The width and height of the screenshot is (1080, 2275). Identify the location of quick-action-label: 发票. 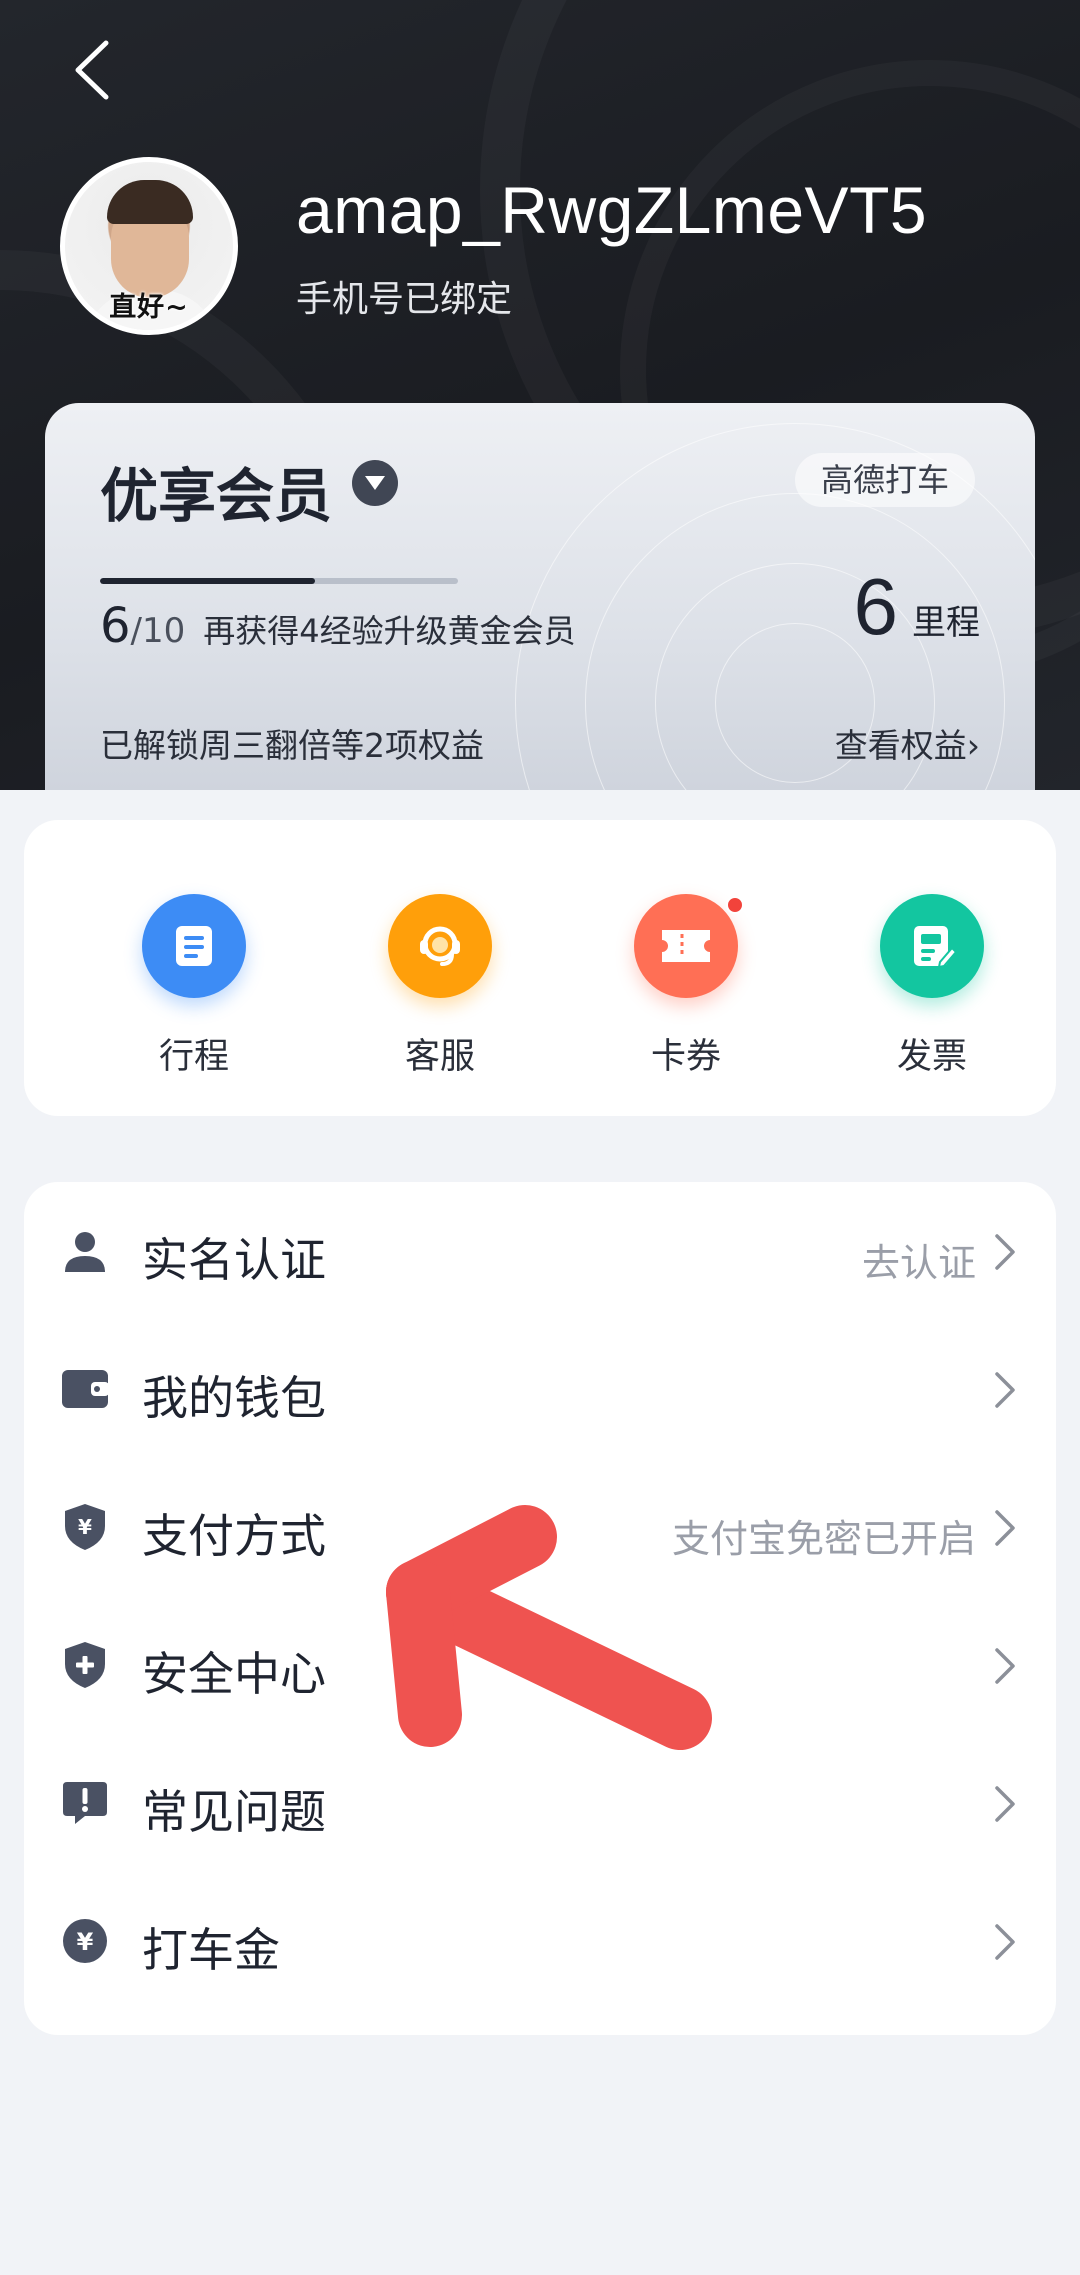
(931, 1057).